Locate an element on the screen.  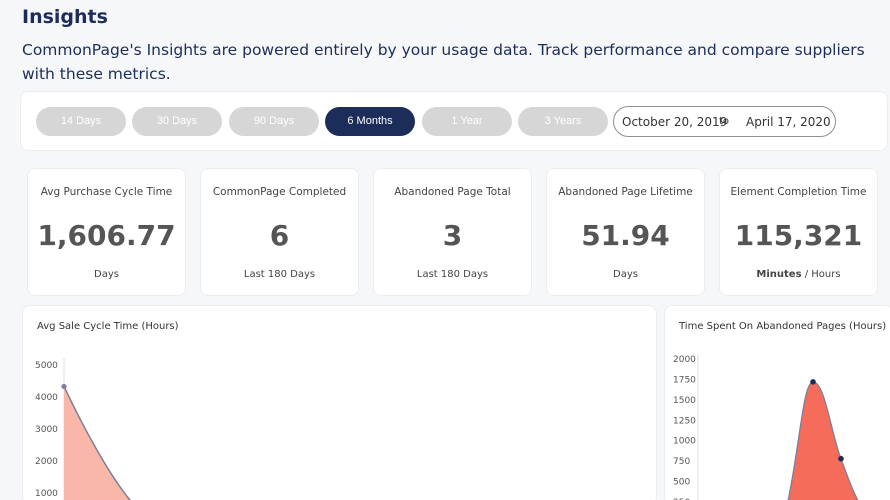
stat-card-abandoned-page-total: Abandoned Page Total 3 Last 180 Days is located at coordinates (452, 232).